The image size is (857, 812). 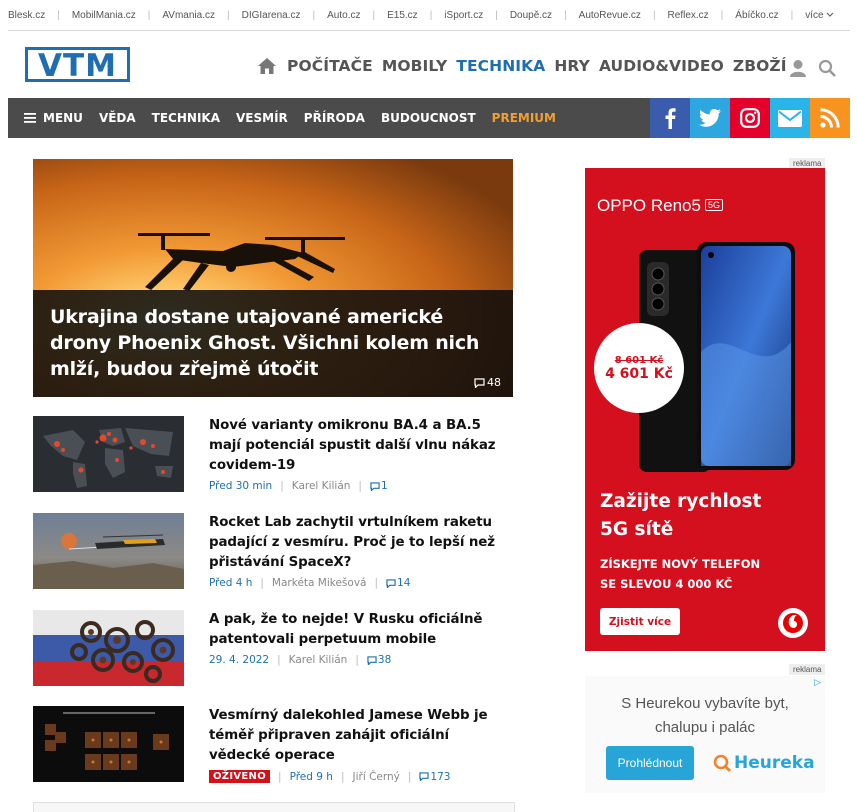 What do you see at coordinates (681, 501) in the screenshot?
I see `ad-headline: Zažijte rychlost` at bounding box center [681, 501].